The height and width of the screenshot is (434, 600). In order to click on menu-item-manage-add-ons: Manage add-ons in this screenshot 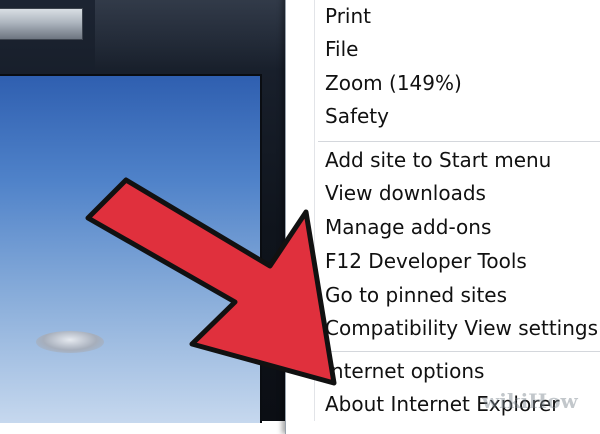, I will do `click(408, 227)`.